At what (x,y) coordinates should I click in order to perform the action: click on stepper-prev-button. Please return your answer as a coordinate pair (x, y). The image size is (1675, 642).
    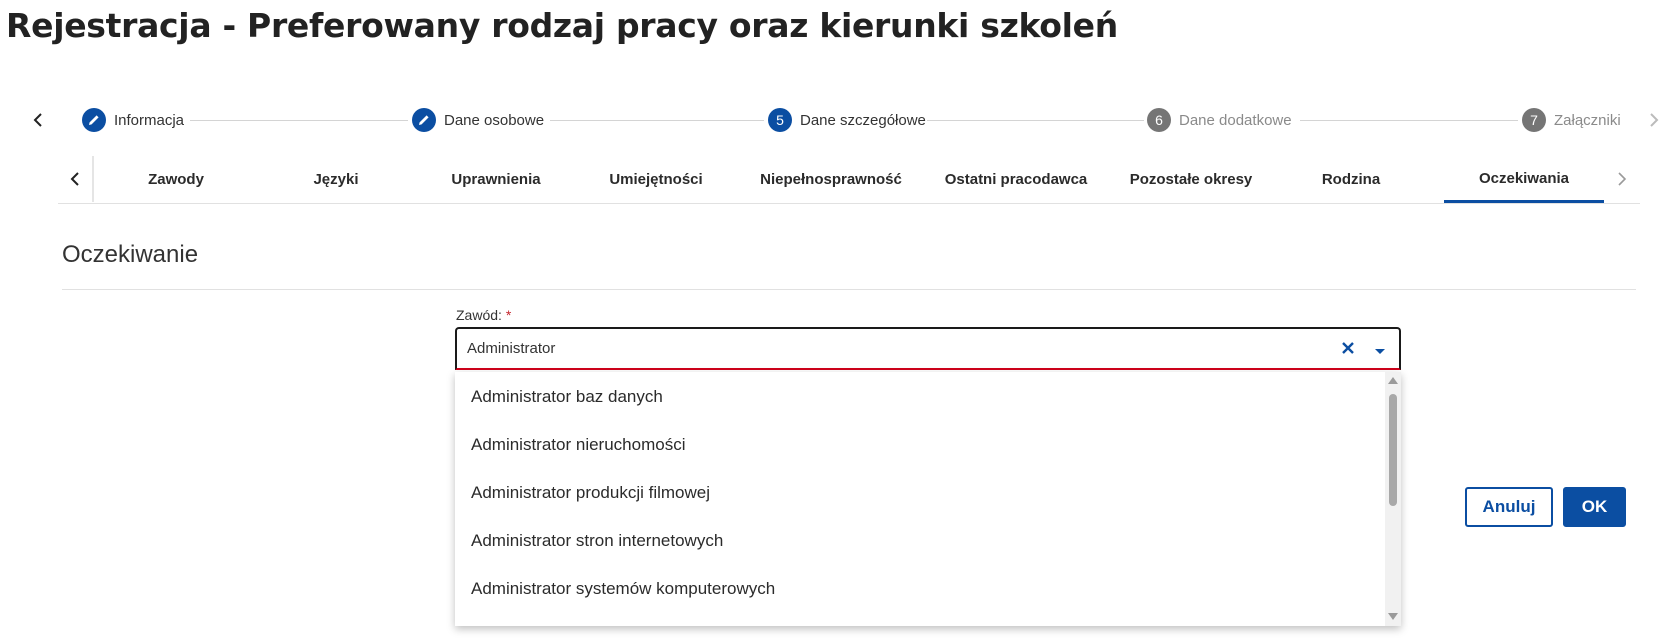
    Looking at the image, I should click on (38, 120).